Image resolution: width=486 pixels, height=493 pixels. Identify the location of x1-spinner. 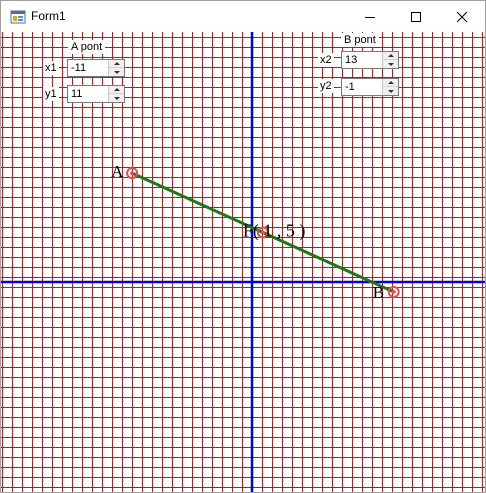
(96, 68).